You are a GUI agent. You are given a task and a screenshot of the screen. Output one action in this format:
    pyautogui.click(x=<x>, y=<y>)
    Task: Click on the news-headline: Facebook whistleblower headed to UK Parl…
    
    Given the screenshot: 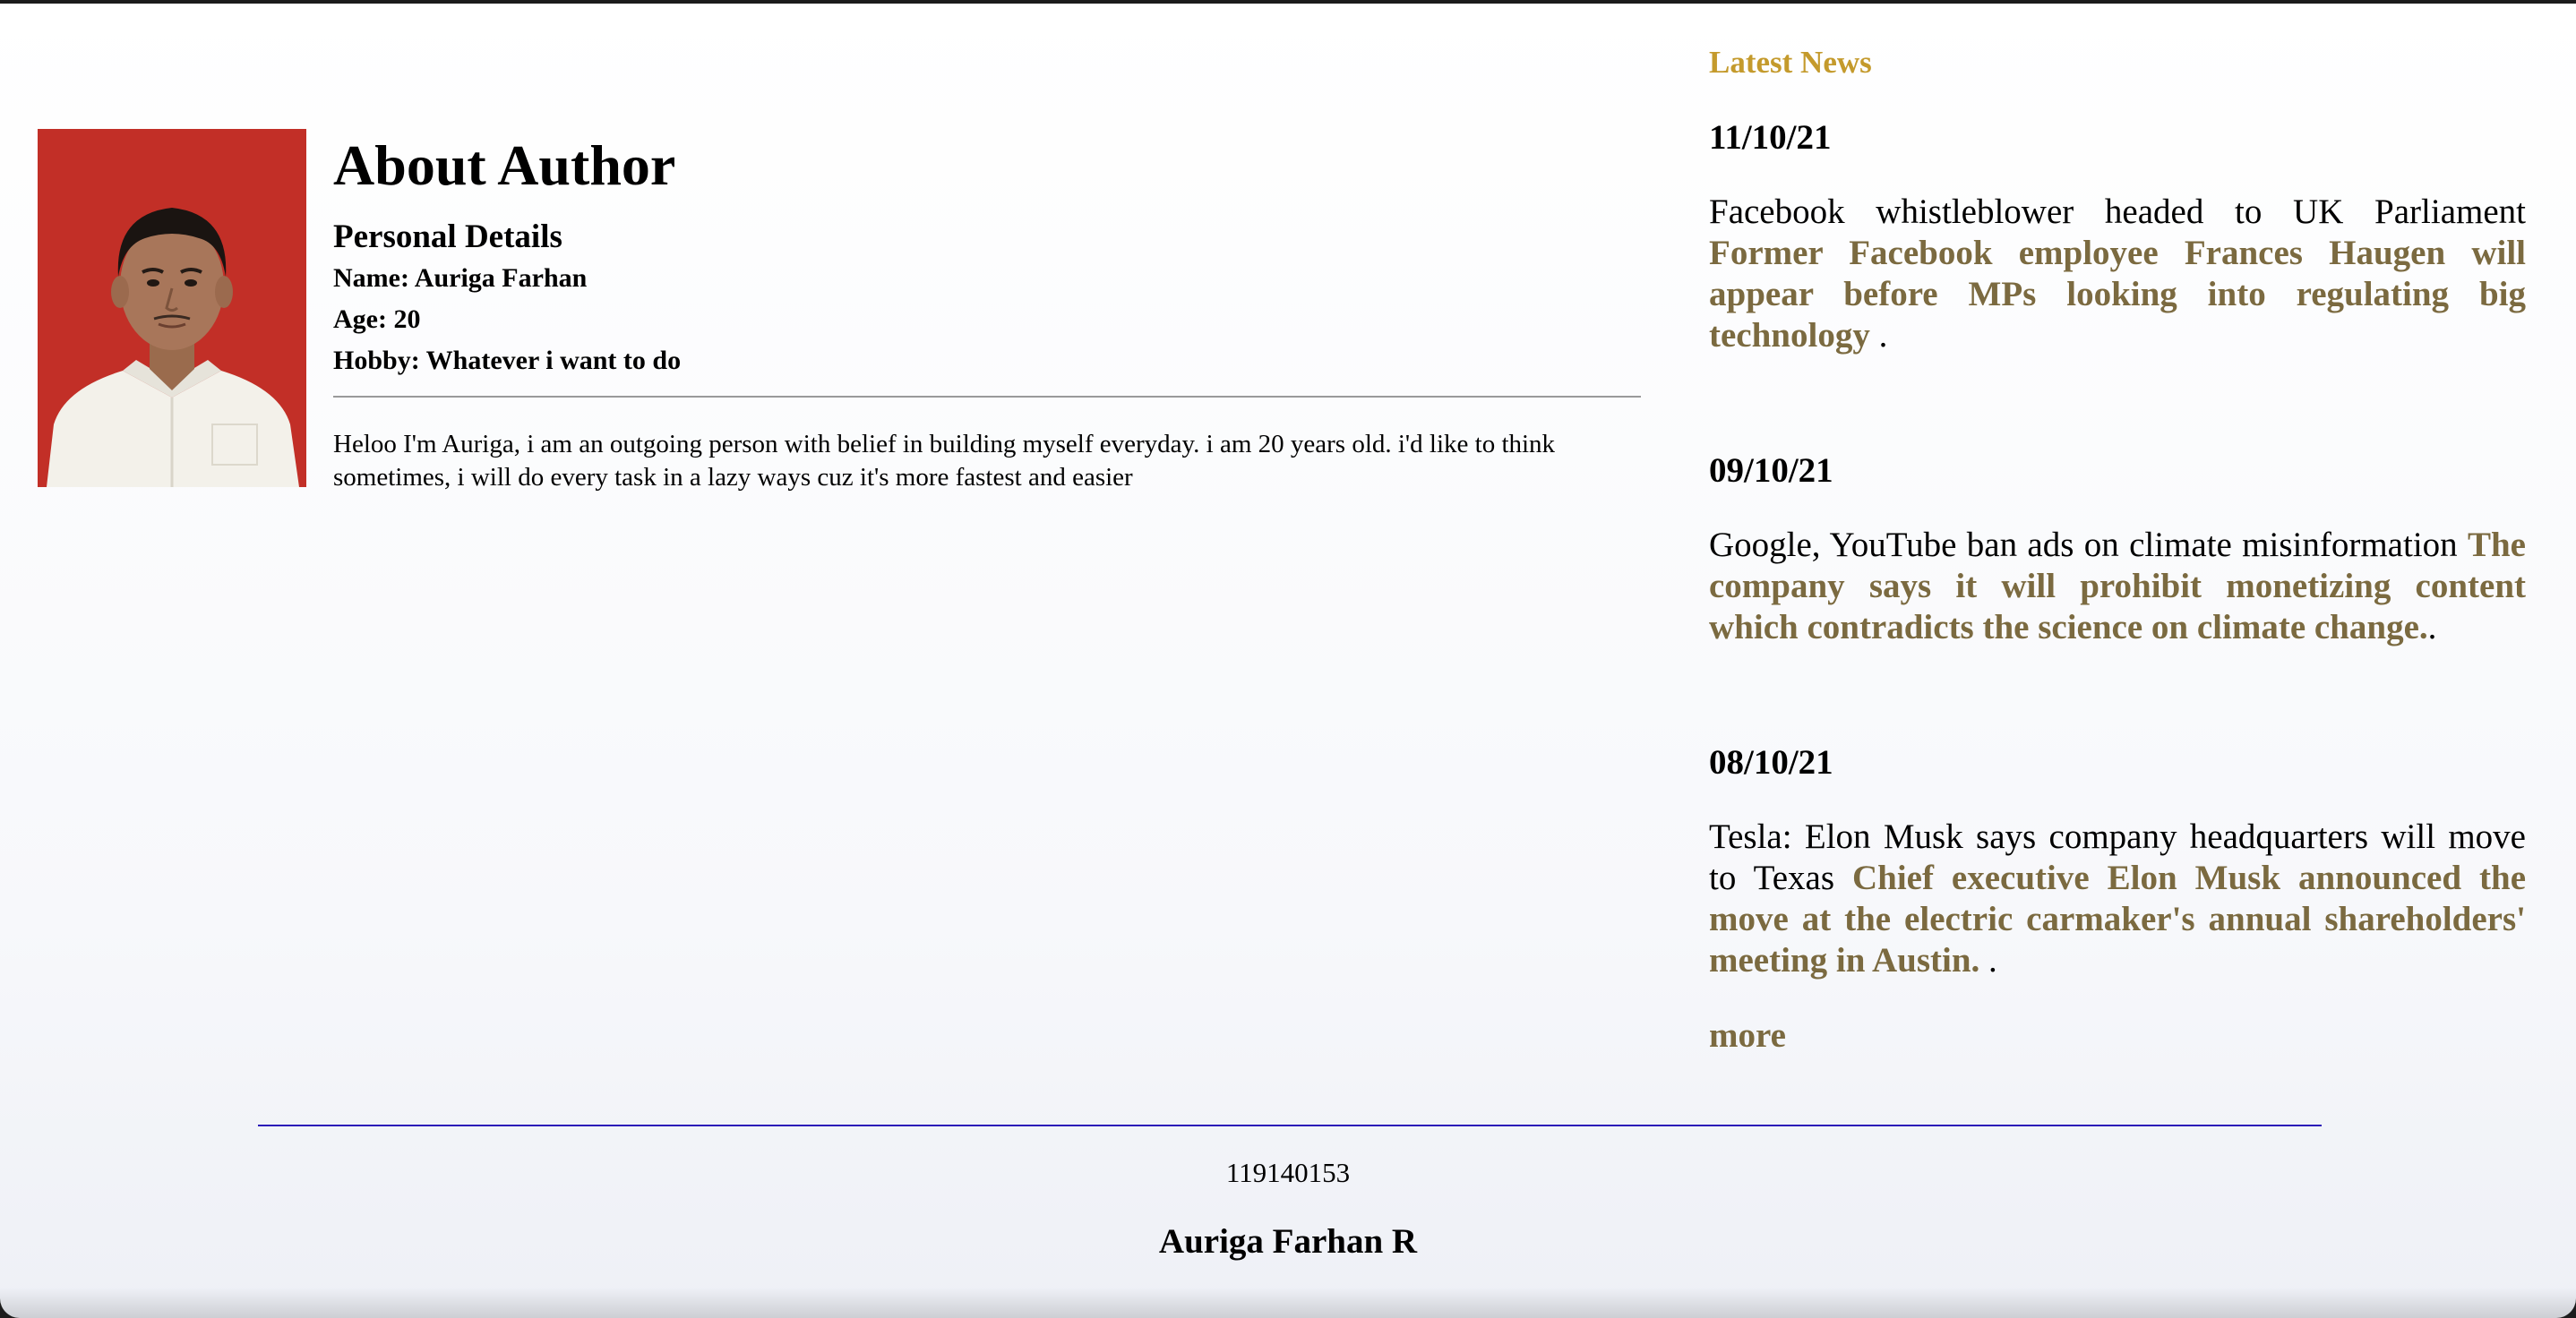 What is the action you would take?
    pyautogui.click(x=2117, y=212)
    